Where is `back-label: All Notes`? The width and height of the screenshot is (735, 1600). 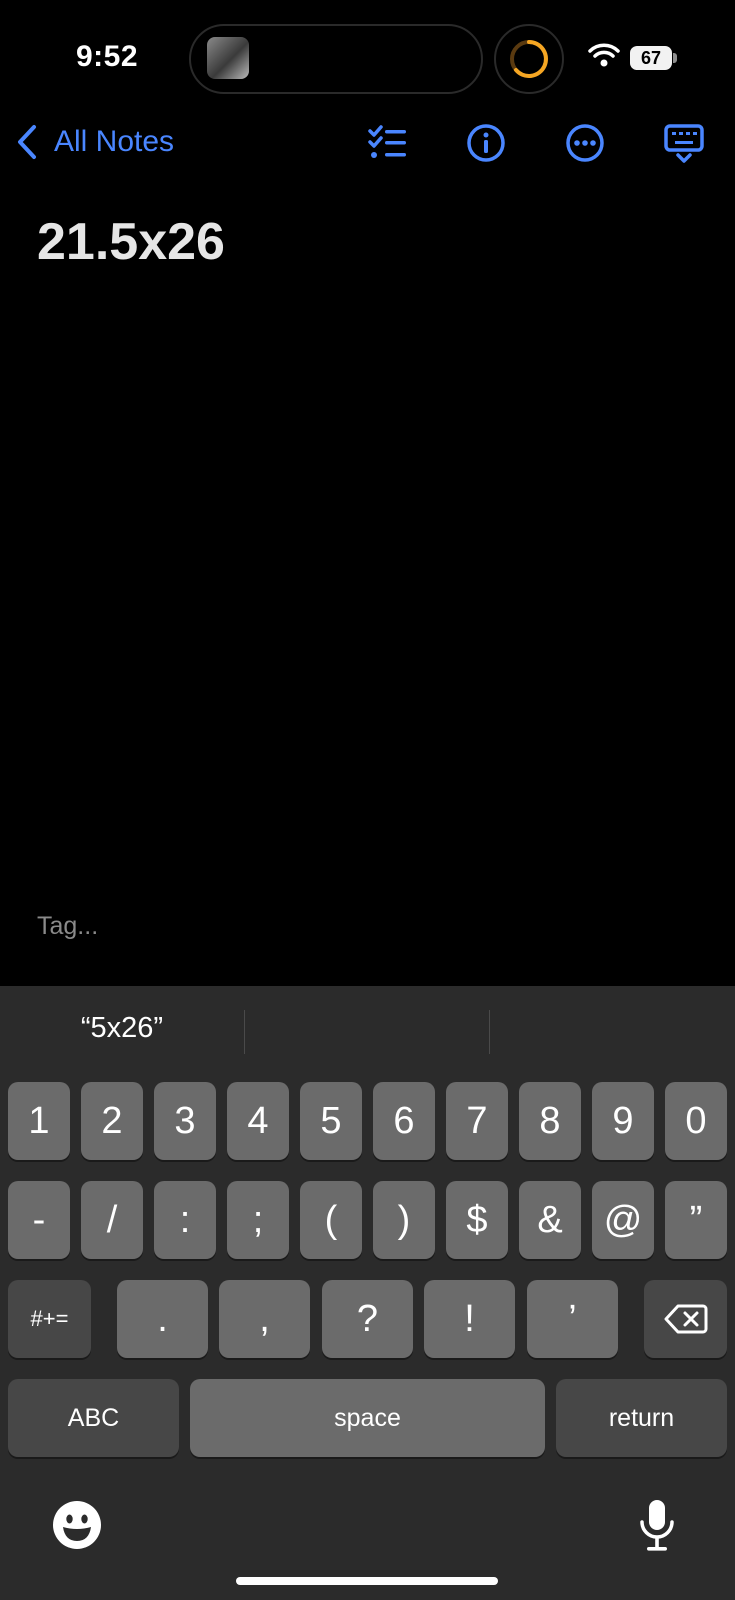
back-label: All Notes is located at coordinates (114, 141).